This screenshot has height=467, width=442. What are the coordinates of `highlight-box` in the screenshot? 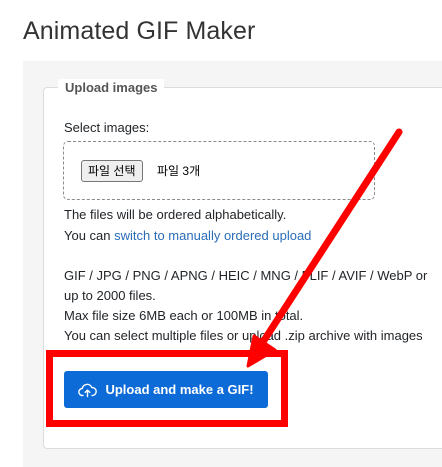 It's located at (167, 388).